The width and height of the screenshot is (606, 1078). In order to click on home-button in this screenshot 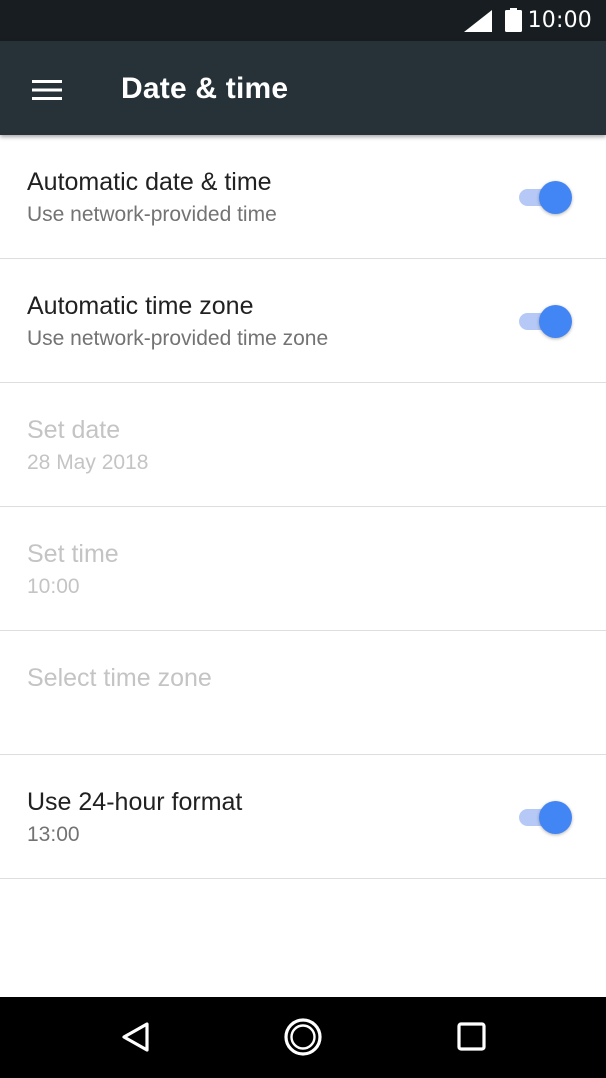, I will do `click(303, 1037)`.